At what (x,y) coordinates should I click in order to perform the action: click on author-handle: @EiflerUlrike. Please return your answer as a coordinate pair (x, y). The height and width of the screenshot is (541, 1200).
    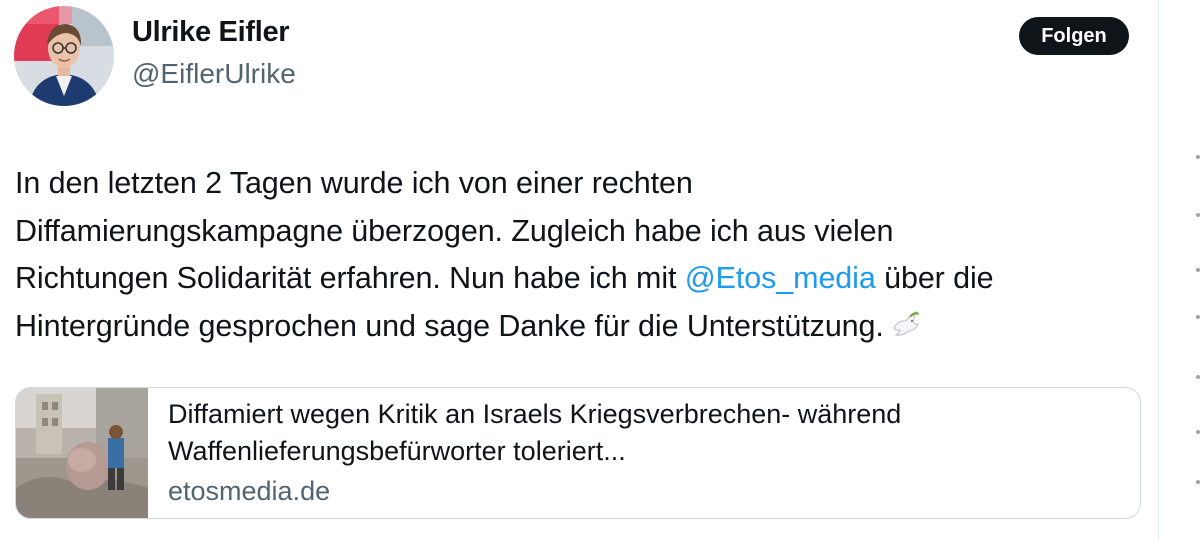
    Looking at the image, I should click on (214, 74).